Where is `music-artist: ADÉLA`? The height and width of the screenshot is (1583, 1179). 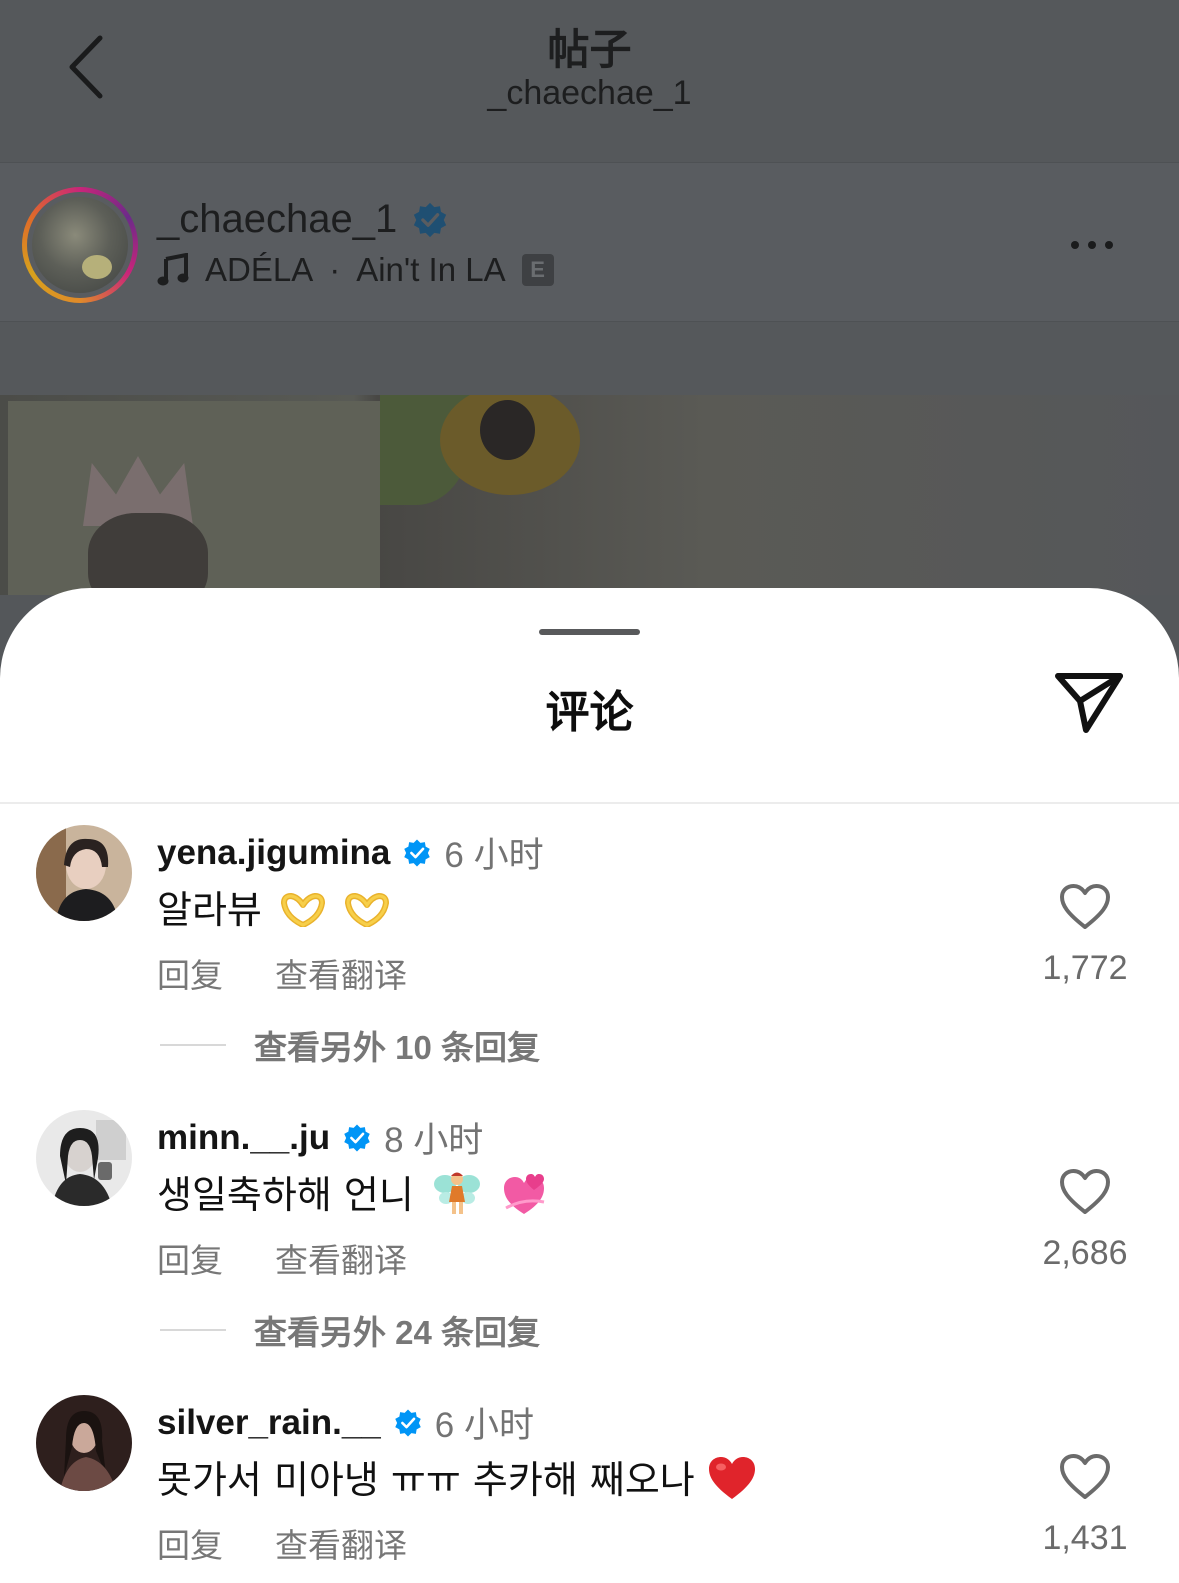
music-artist: ADÉLA is located at coordinates (259, 269).